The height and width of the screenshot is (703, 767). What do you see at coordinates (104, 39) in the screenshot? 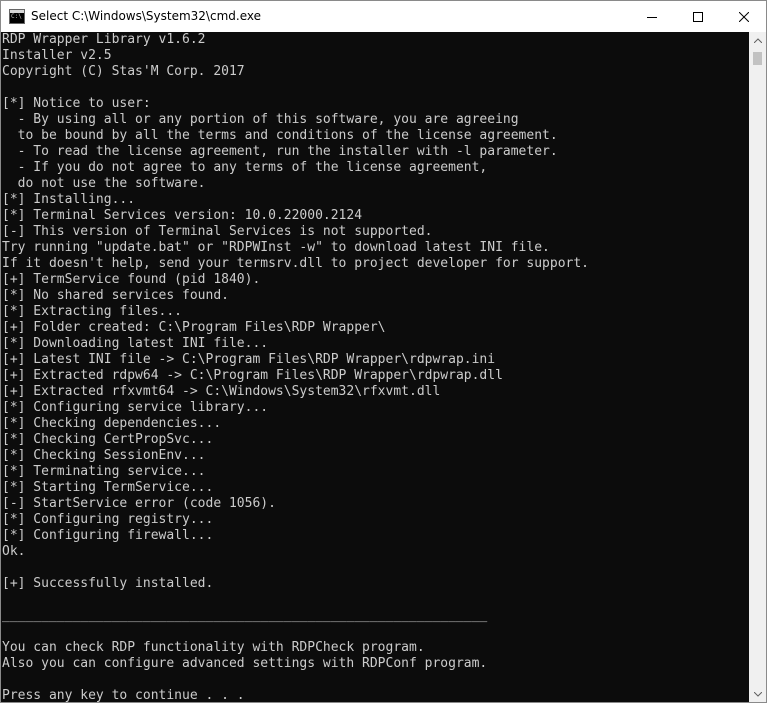
I see `console-line: RDP Wrapper Library v1.6.2` at bounding box center [104, 39].